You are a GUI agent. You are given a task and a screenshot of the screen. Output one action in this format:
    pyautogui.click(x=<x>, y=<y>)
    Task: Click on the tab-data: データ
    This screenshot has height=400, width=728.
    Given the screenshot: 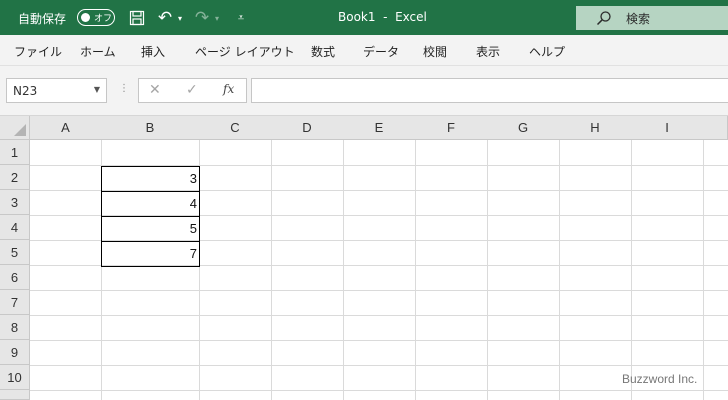 What is the action you would take?
    pyautogui.click(x=381, y=51)
    